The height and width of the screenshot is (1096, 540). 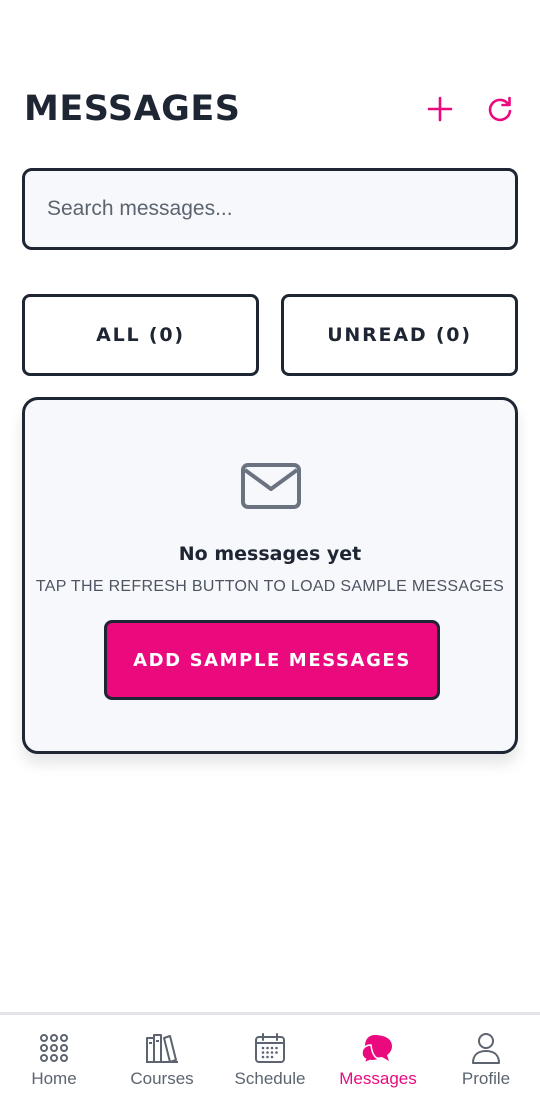 What do you see at coordinates (140, 335) in the screenshot?
I see `filter-all-button: ALL (0)` at bounding box center [140, 335].